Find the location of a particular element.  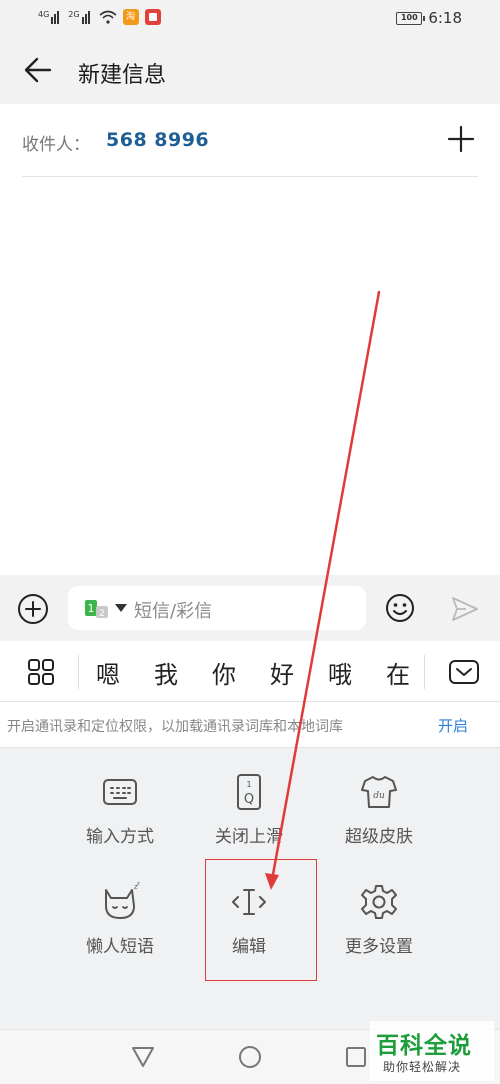

tile-label: 关闭上滑 is located at coordinates (249, 837).